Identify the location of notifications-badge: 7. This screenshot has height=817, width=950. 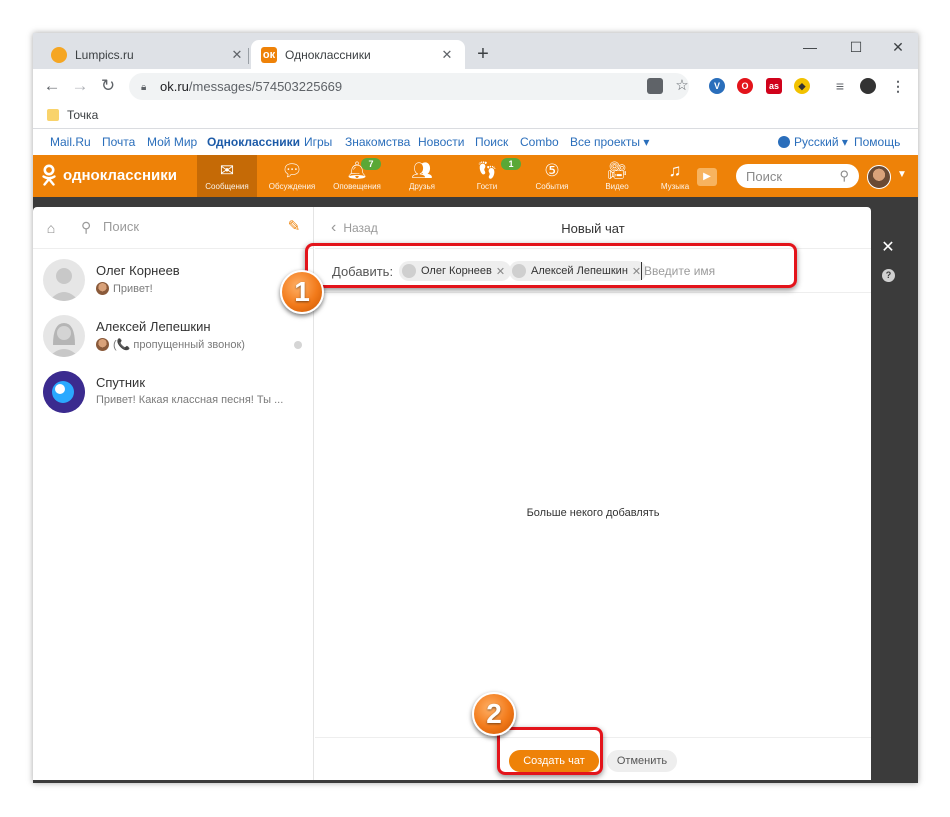
(371, 164).